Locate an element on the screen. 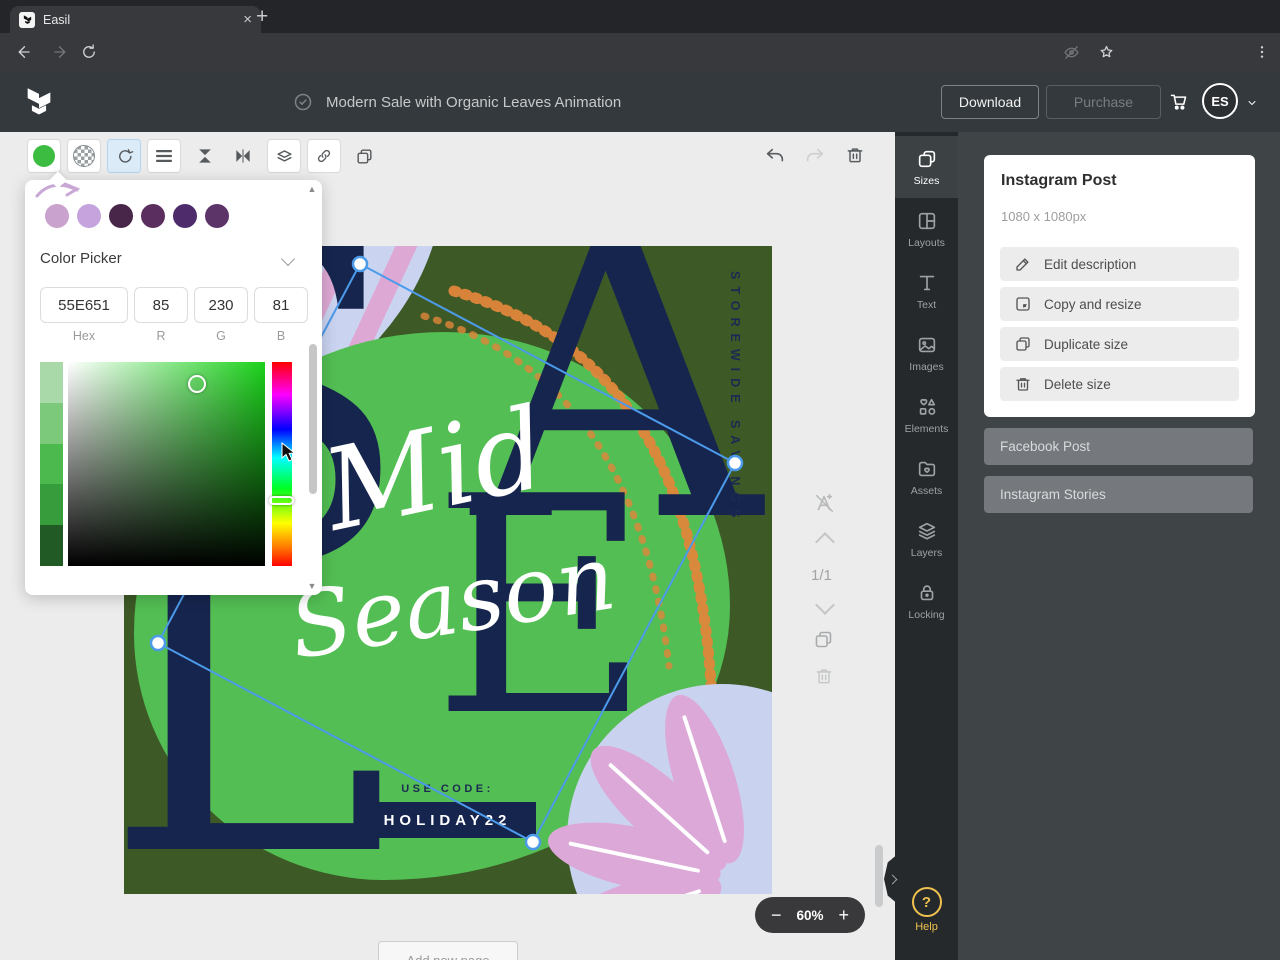 This screenshot has width=1280, height=960. delete-size-button: Delete size is located at coordinates (1119, 384).